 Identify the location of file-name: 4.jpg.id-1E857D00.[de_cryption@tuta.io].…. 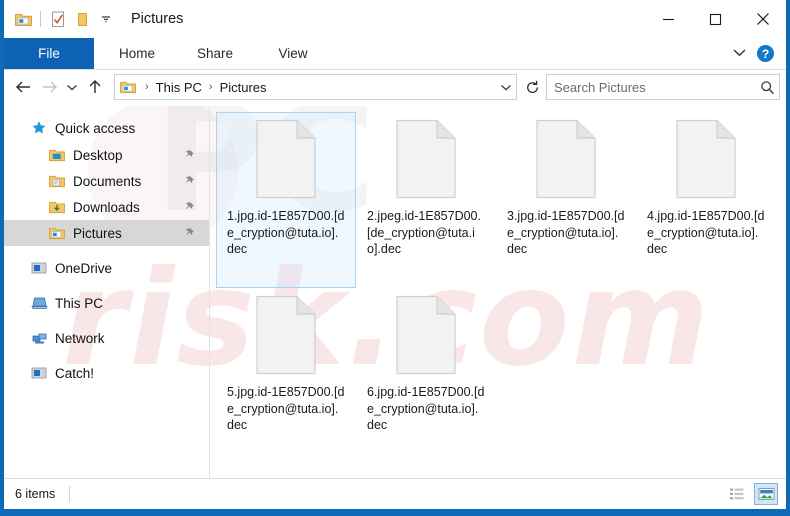
(706, 232).